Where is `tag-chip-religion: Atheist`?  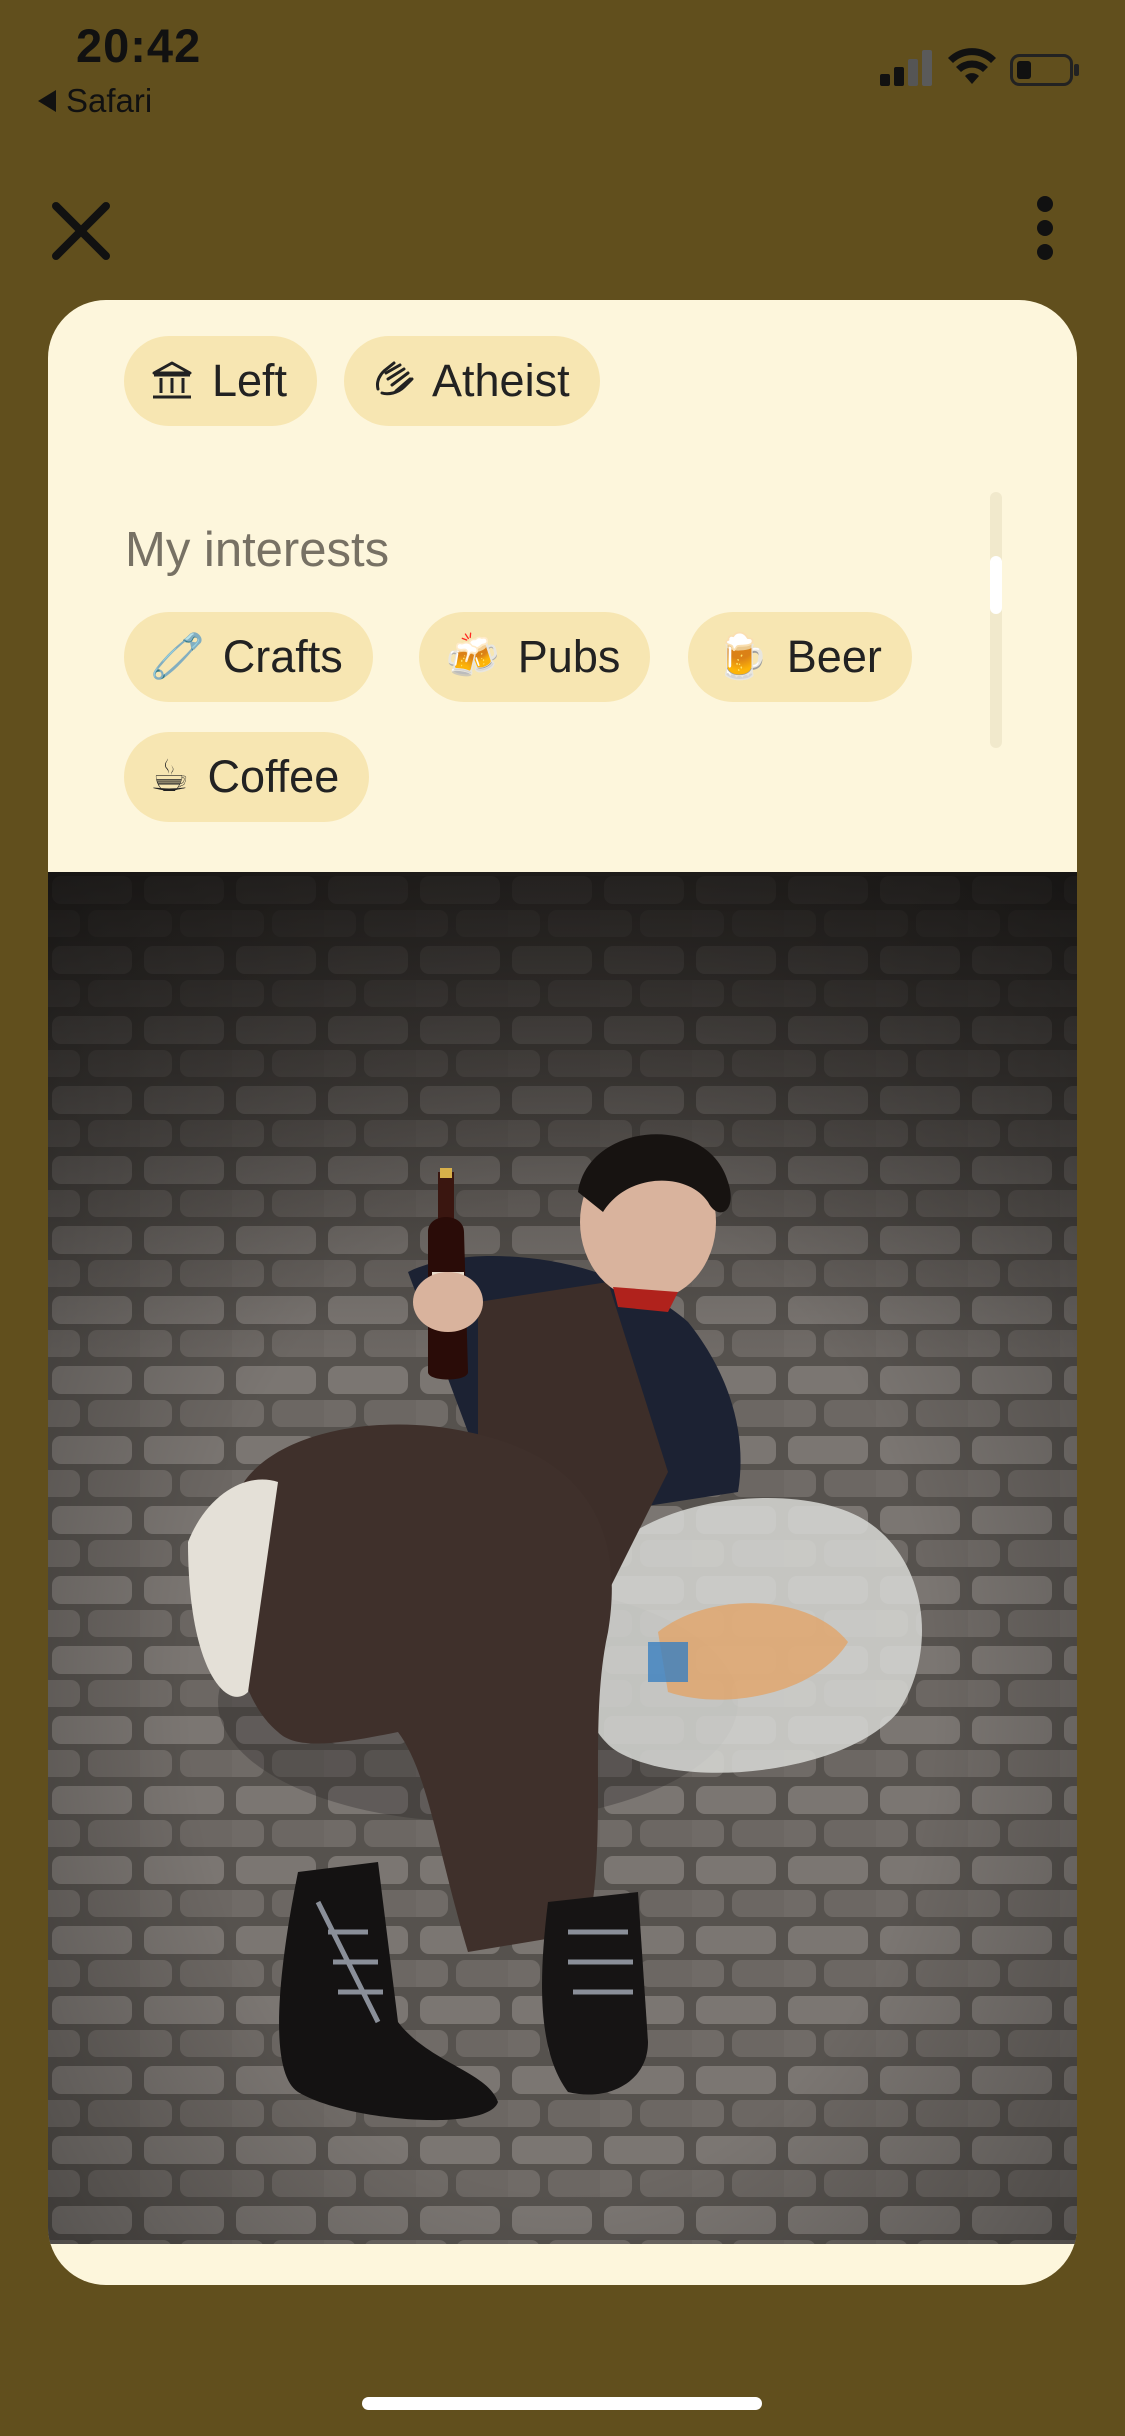
tag-chip-religion: Atheist is located at coordinates (472, 381).